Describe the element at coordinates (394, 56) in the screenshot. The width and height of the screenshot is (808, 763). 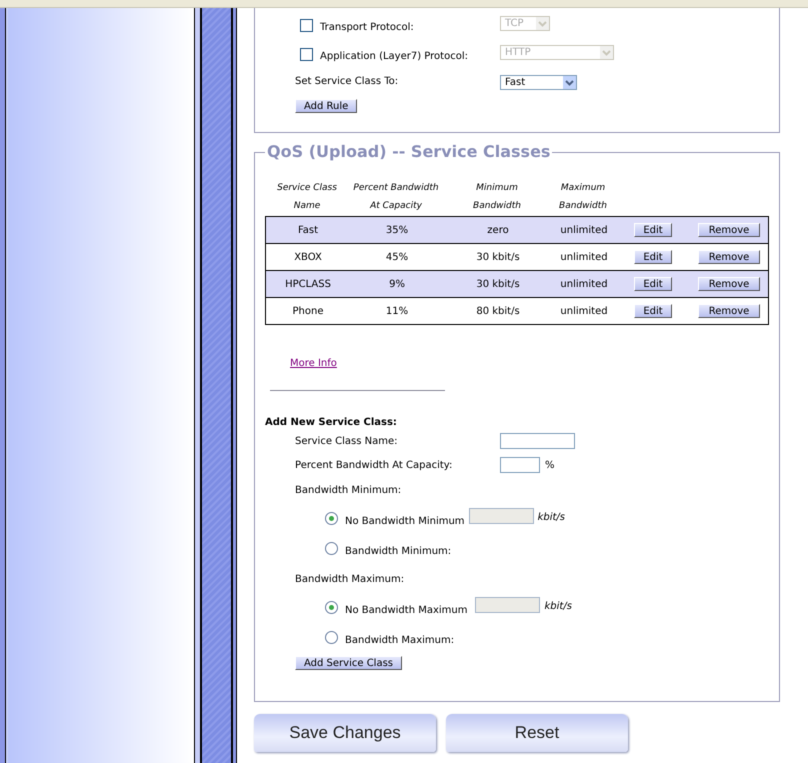
I see `field-label: Application (Layer7) Protocol:` at that location.